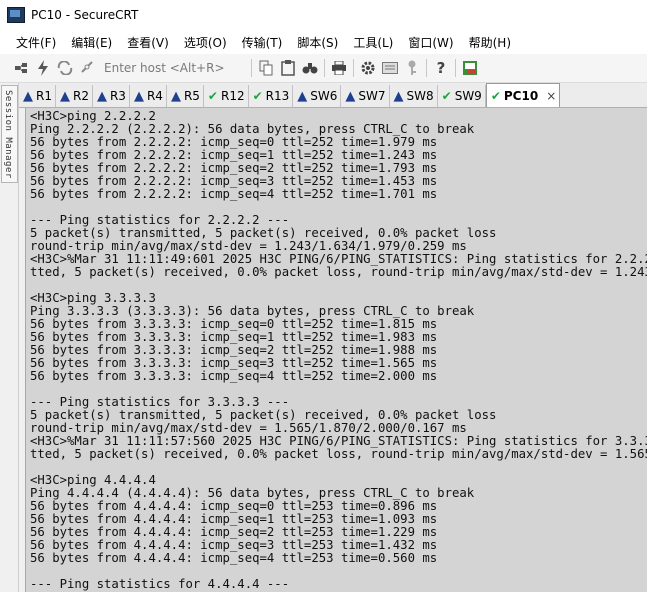 The height and width of the screenshot is (592, 647). I want to click on tab-r4: ▲ R4, so click(148, 96).